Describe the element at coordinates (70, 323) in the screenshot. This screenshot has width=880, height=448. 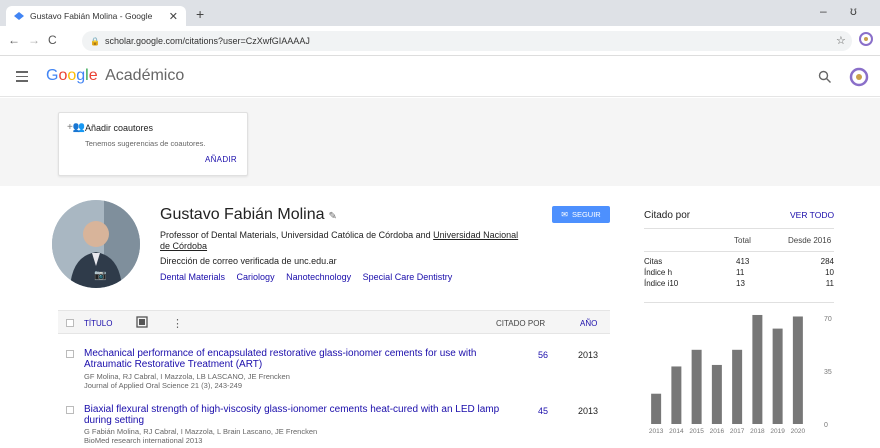
I see `select-all-checkbox` at that location.